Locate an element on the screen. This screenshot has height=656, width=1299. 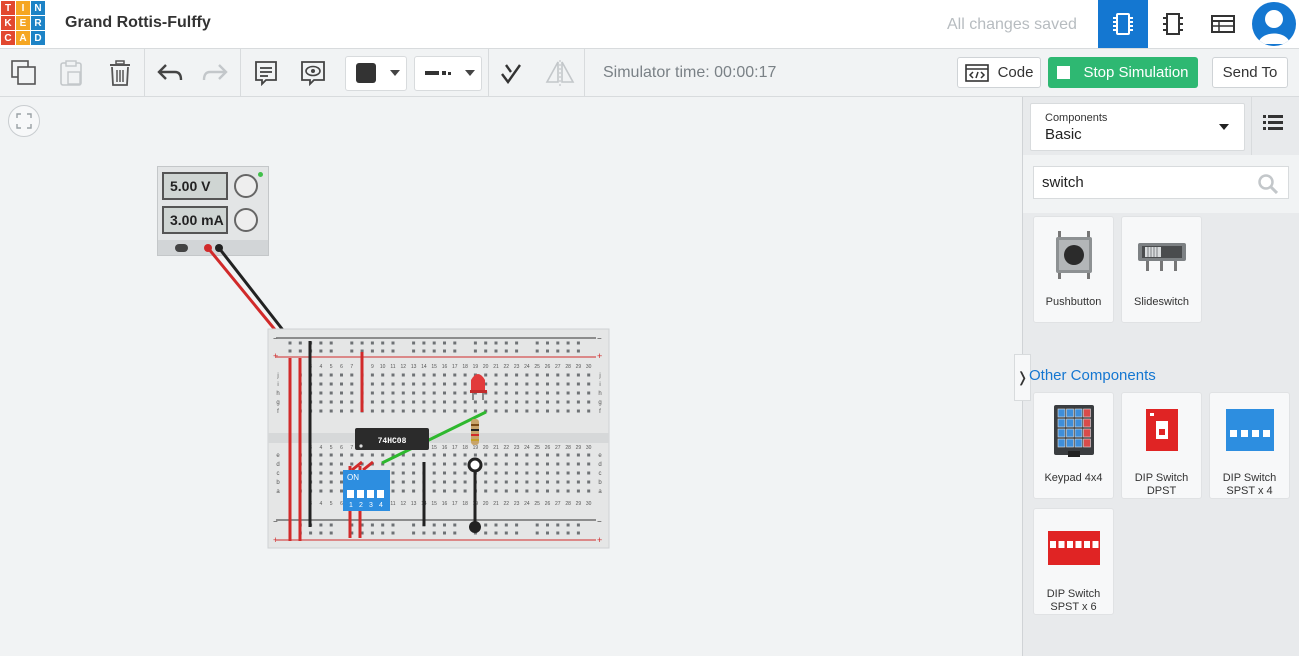
tinkercad-logo: TIN KER CAD is located at coordinates (23, 23).